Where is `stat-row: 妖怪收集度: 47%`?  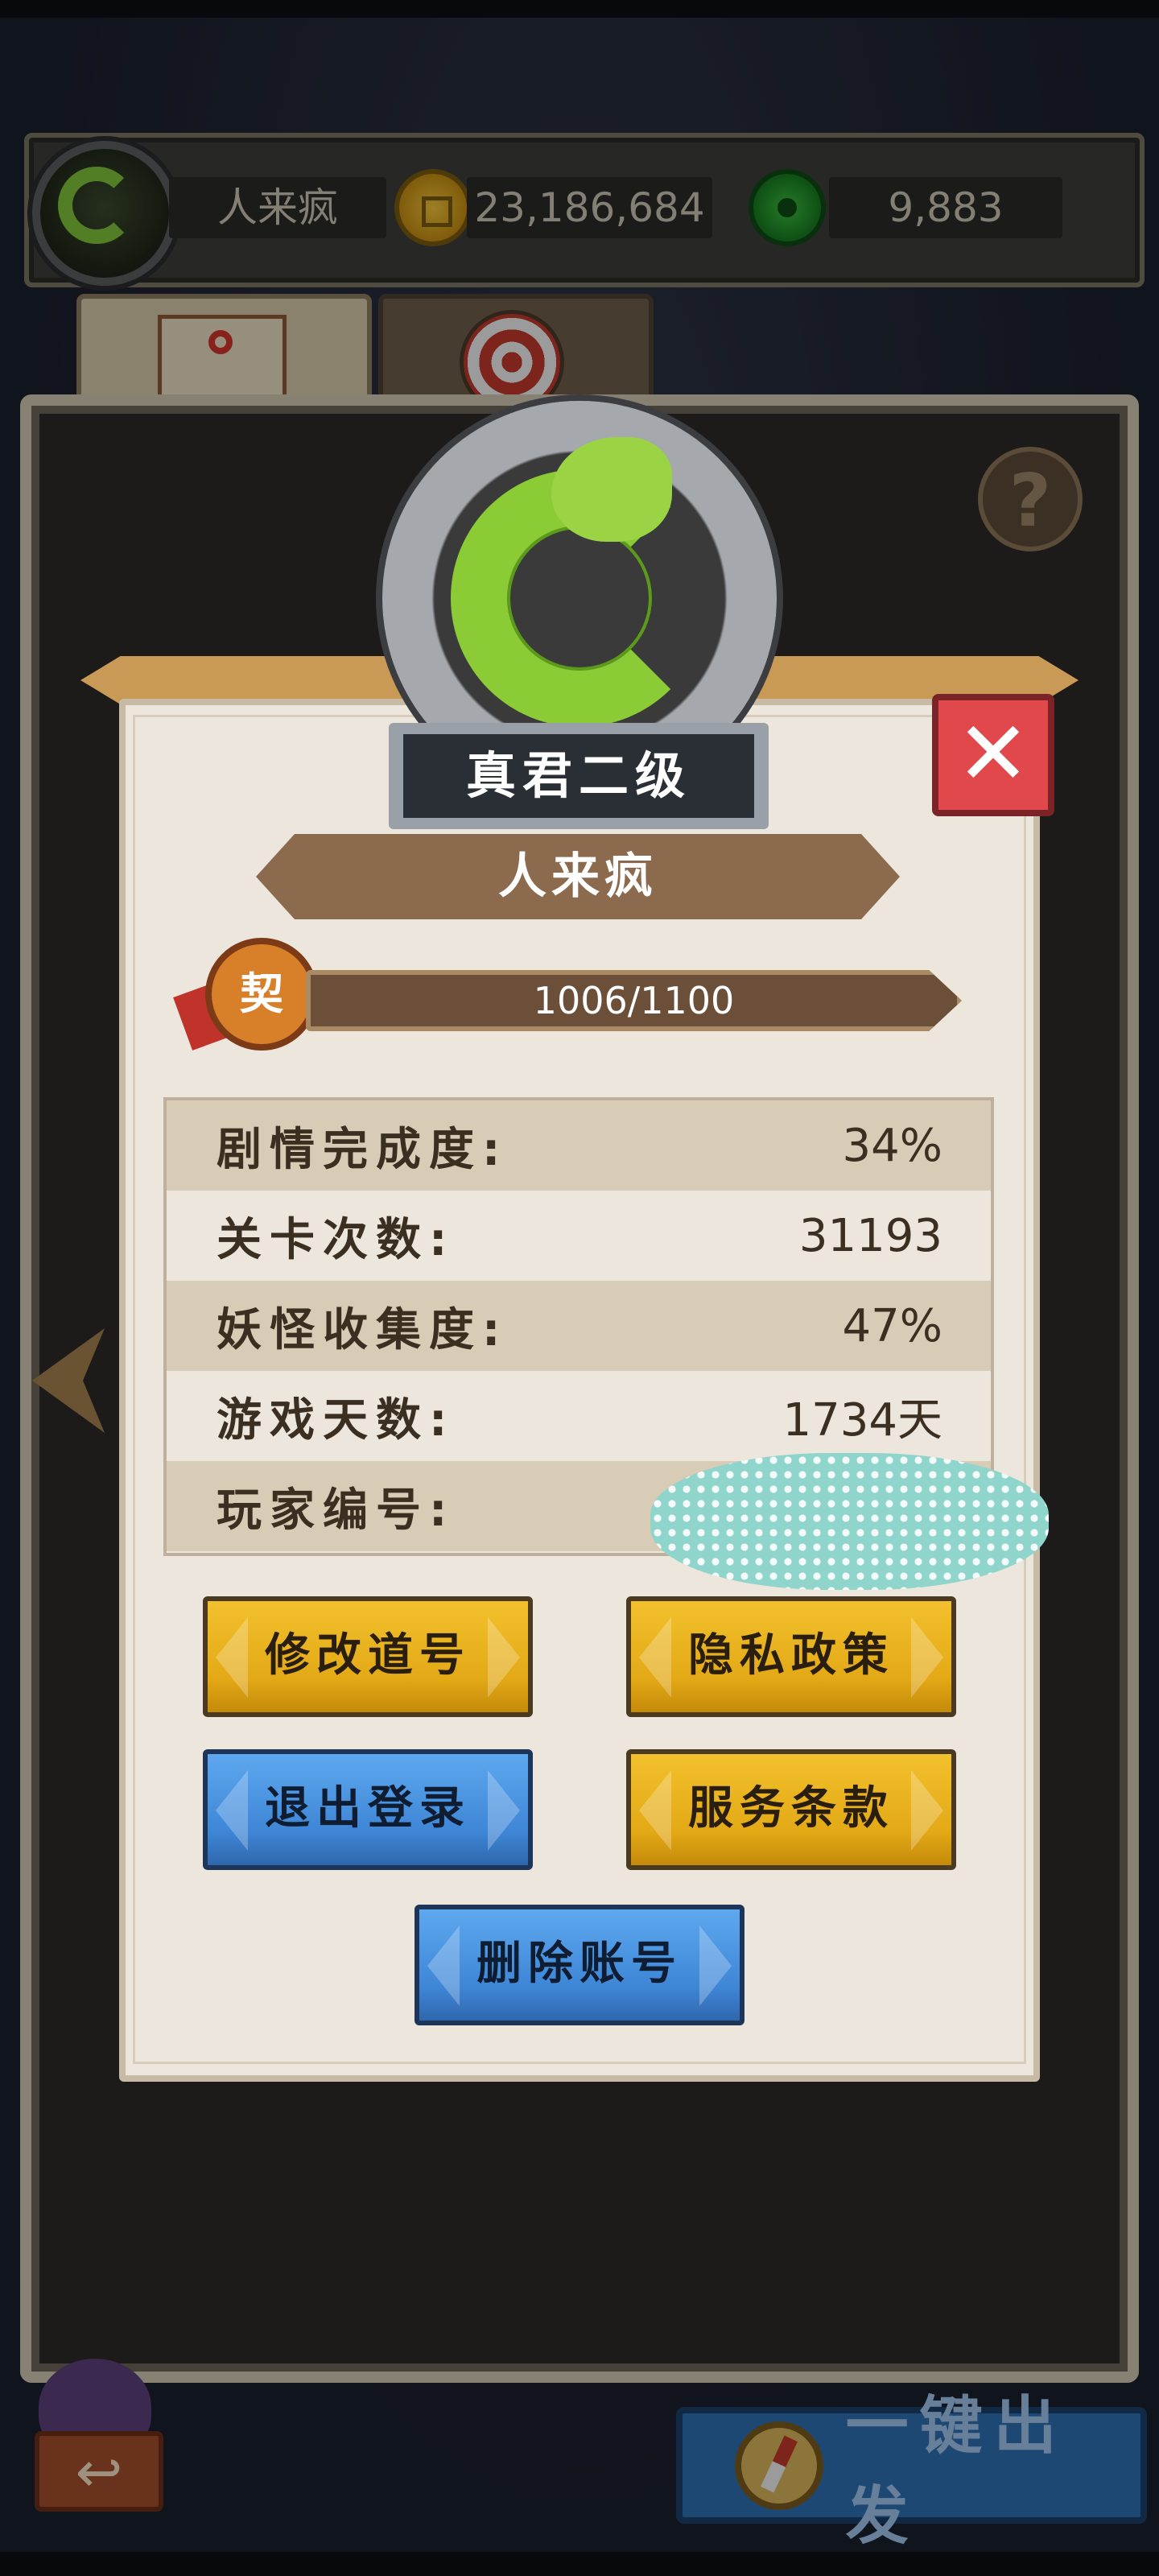 stat-row: 妖怪收集度: 47% is located at coordinates (579, 1326).